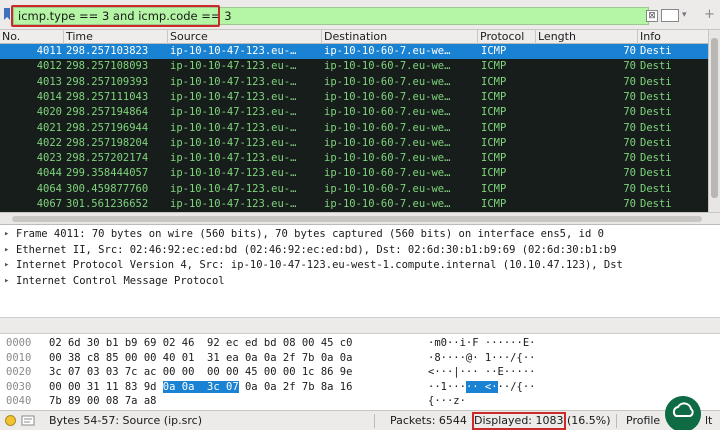  What do you see at coordinates (652, 16) in the screenshot?
I see `clear-filter-icon: ⊠` at bounding box center [652, 16].